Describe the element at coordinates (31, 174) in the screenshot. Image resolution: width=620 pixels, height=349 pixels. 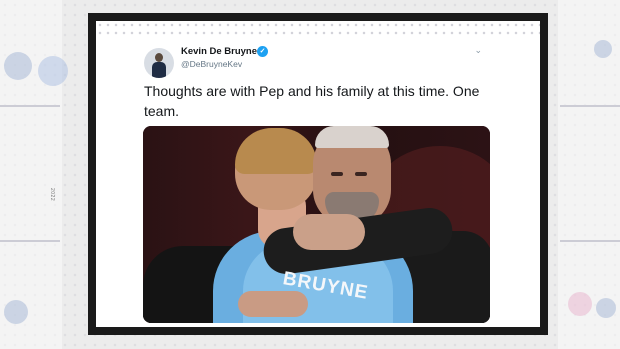
I see `background-left-panel` at that location.